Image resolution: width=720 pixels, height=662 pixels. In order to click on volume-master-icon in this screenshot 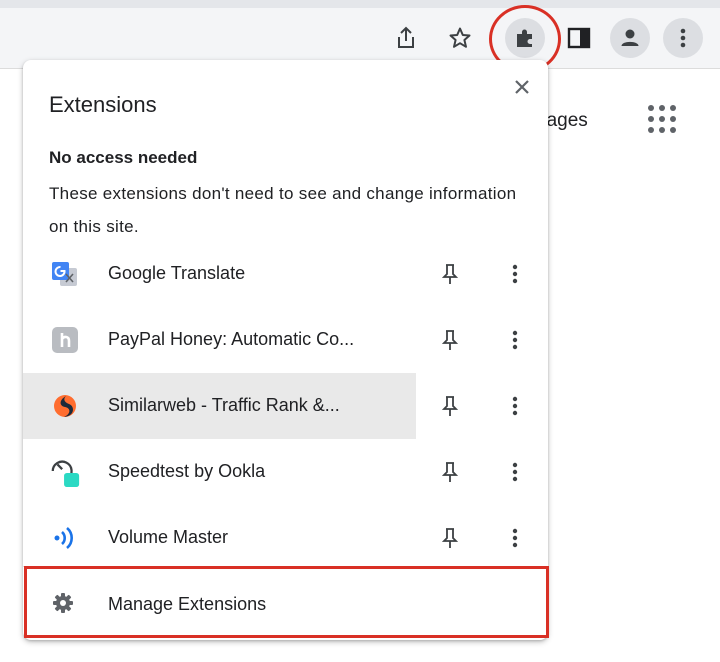, I will do `click(65, 538)`.